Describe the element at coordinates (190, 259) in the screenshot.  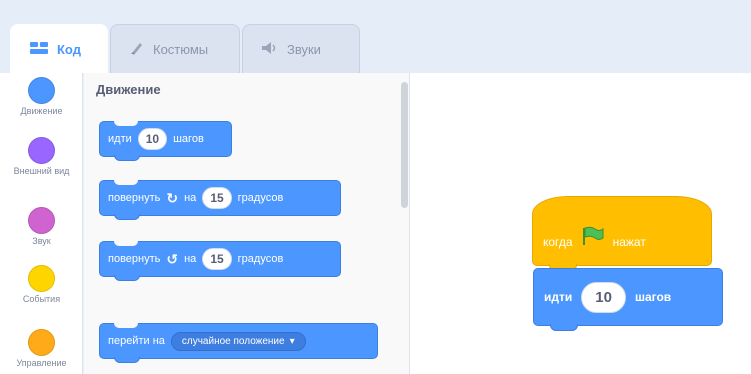
I see `turn-left-mid: на` at that location.